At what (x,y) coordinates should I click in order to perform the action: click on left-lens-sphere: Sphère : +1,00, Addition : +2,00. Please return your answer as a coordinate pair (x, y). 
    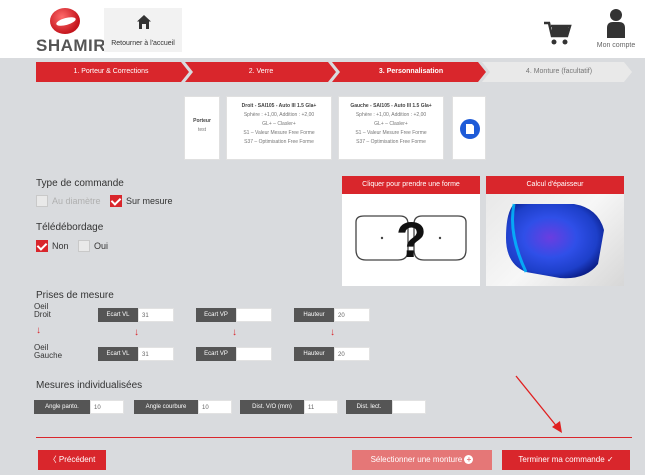
    Looking at the image, I should click on (391, 115).